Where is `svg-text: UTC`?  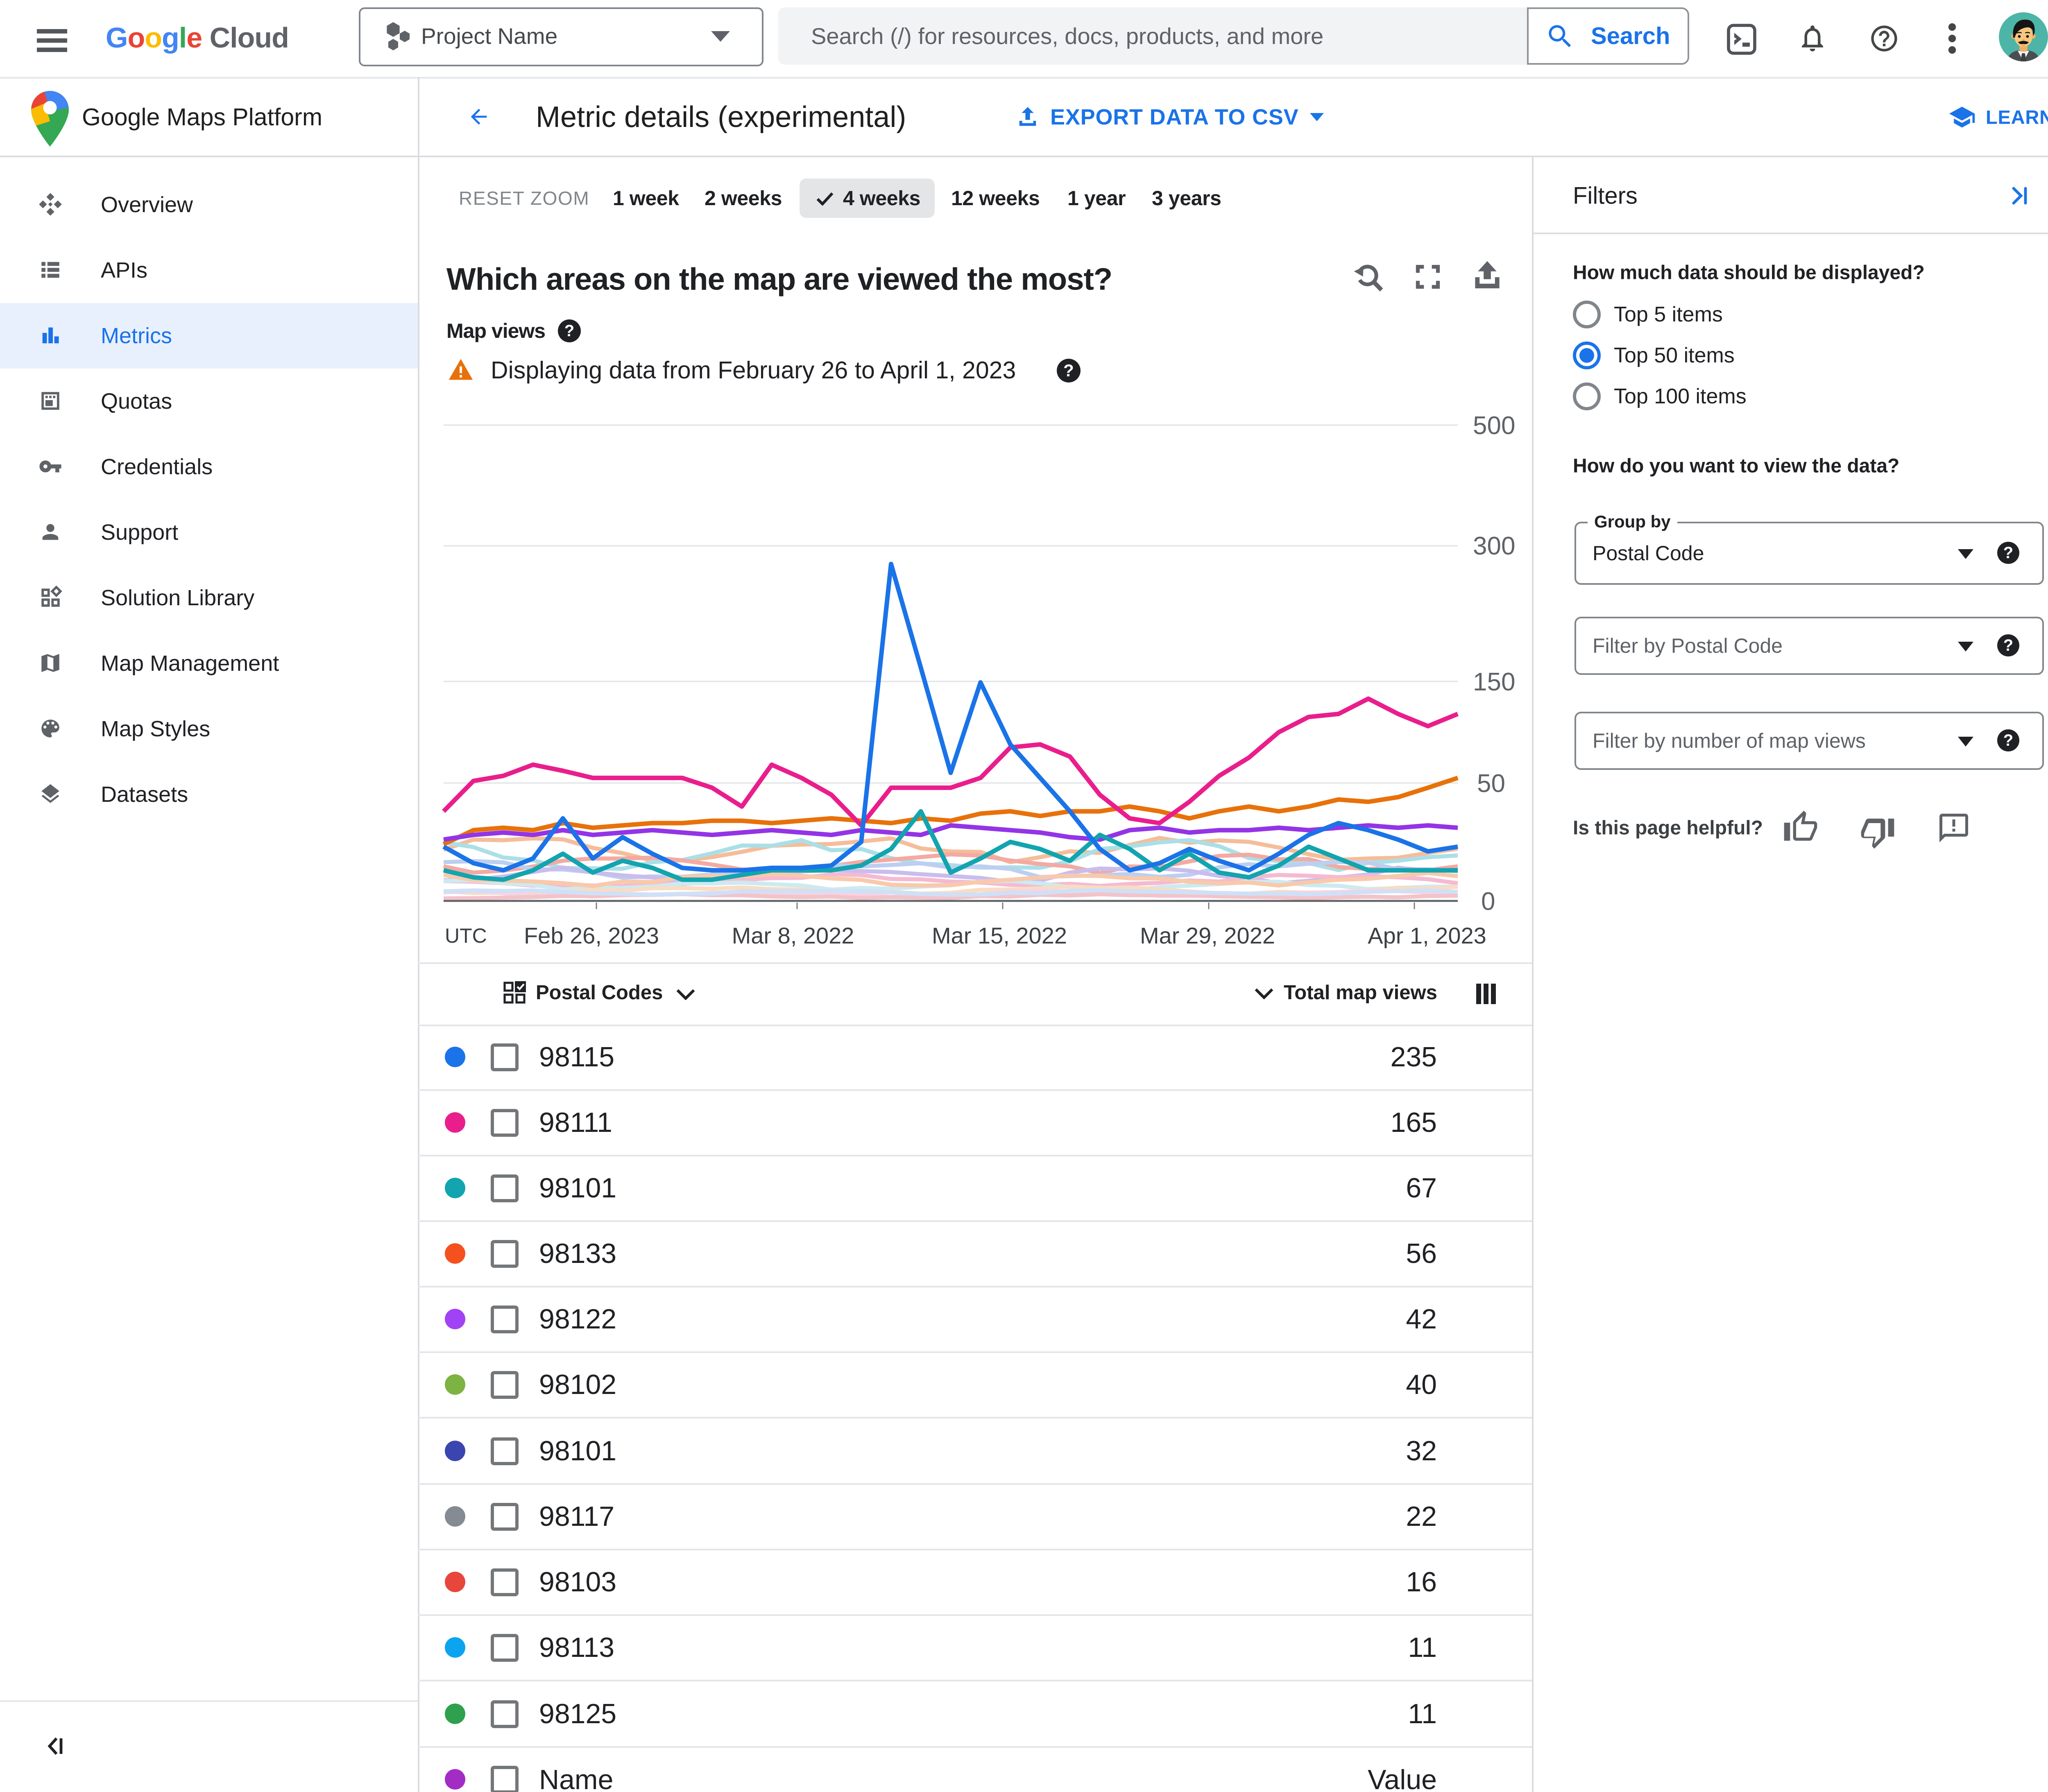 svg-text: UTC is located at coordinates (466, 935).